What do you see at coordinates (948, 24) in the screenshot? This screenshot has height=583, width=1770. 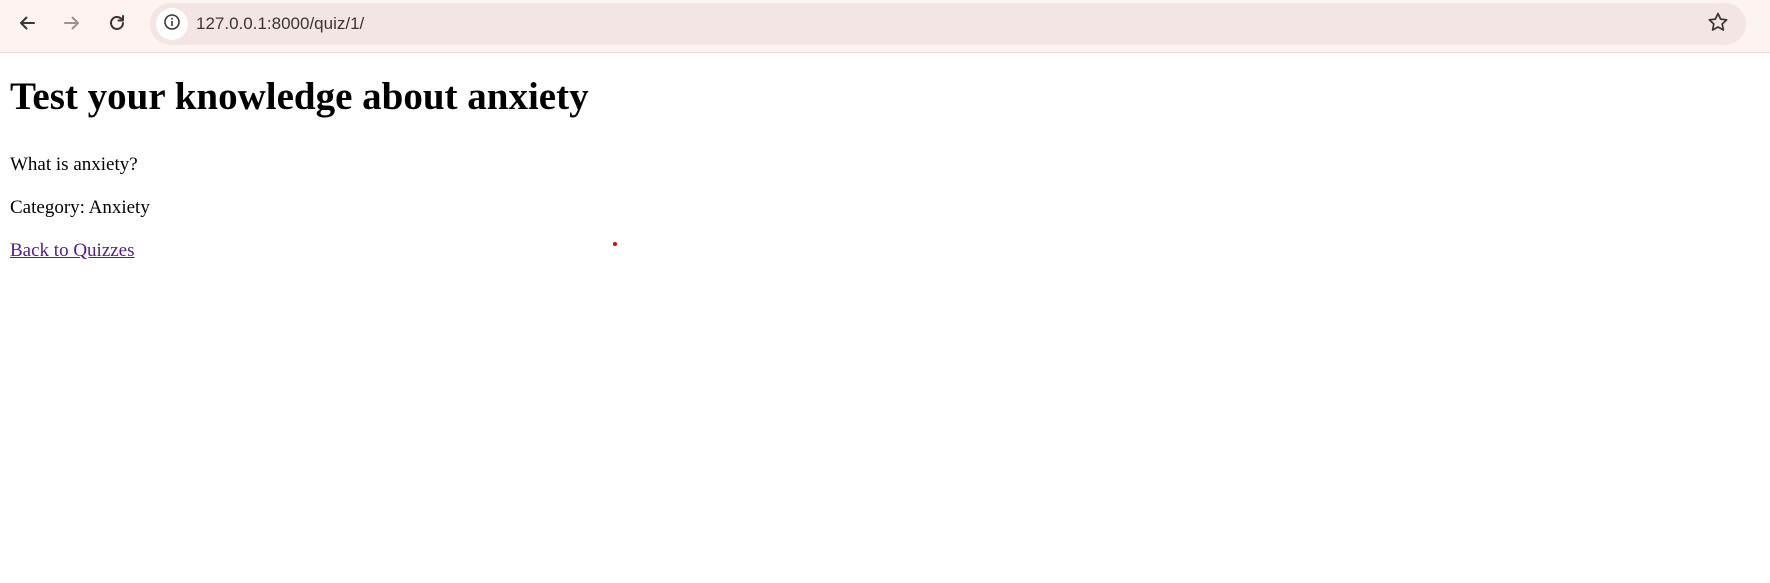 I see `address-bar: 127.0.0.1:8000/quiz/1/` at bounding box center [948, 24].